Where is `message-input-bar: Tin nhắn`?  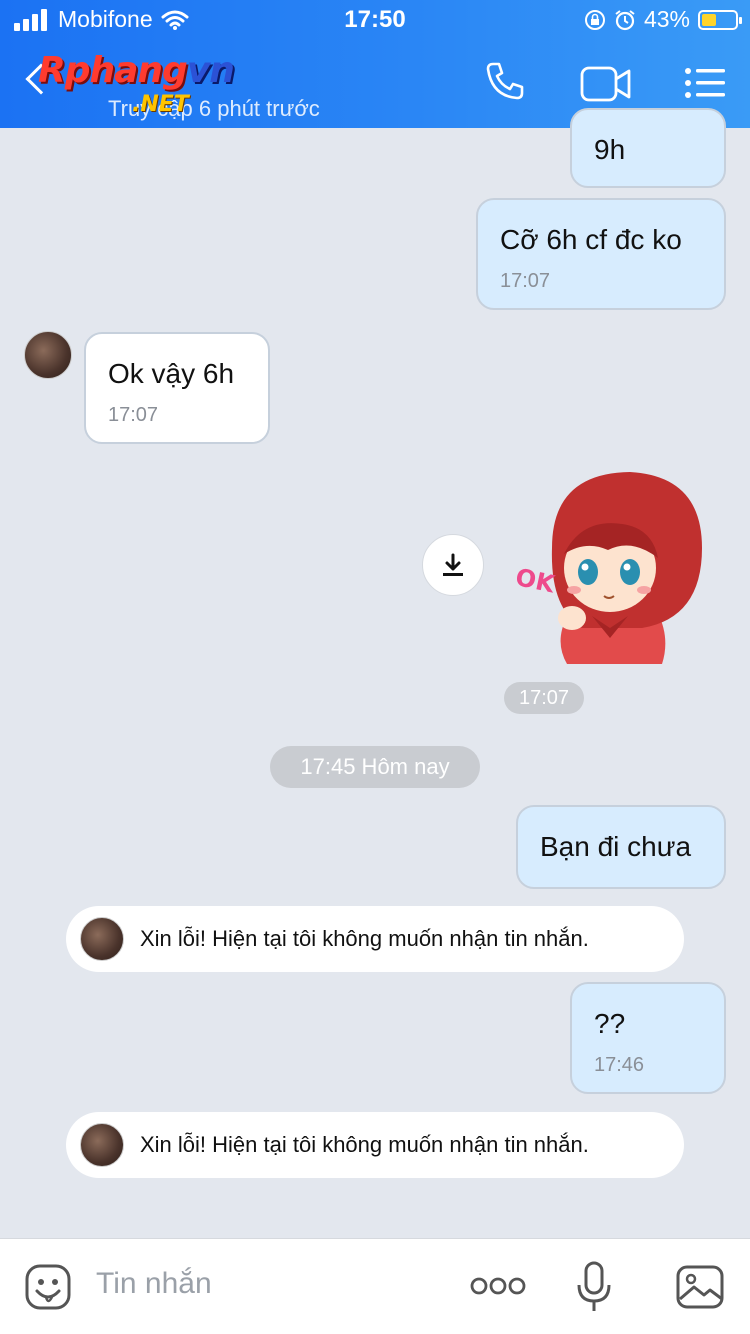
message-input-bar: Tin nhắn is located at coordinates (375, 1286).